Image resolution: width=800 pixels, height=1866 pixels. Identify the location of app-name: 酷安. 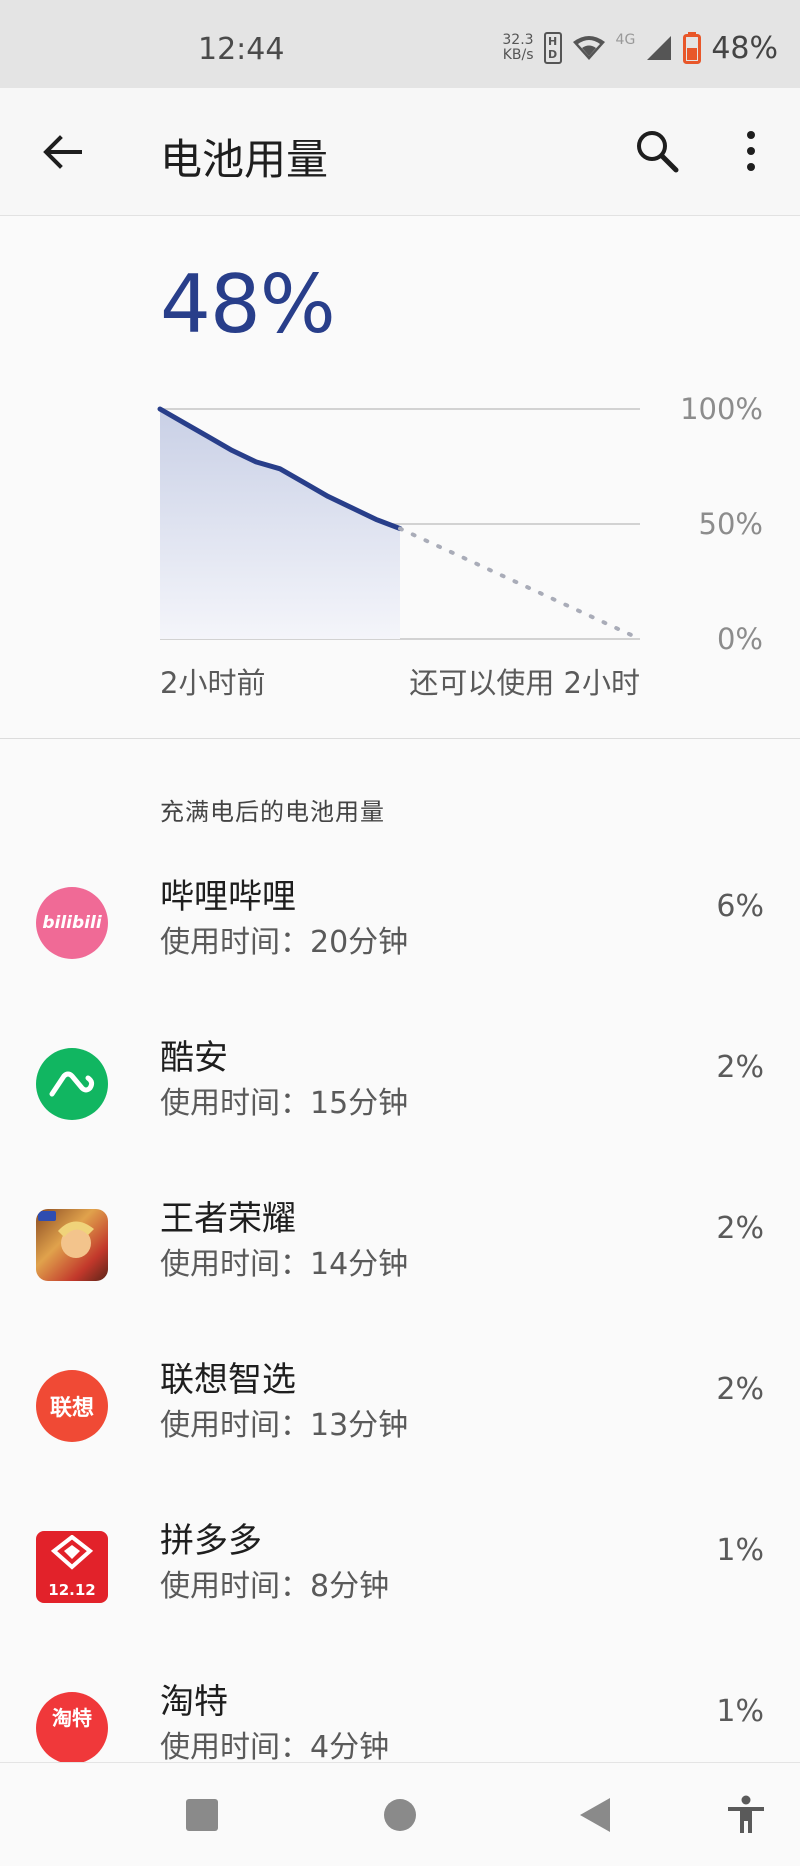
(194, 1058).